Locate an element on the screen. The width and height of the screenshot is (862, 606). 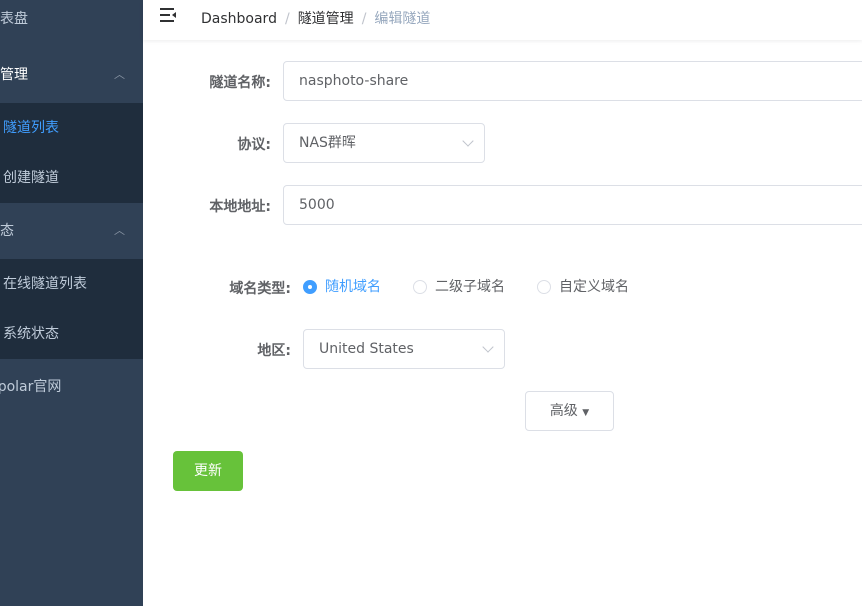
breadcrumb-edit-tunnel: 编辑隧道 is located at coordinates (402, 19).